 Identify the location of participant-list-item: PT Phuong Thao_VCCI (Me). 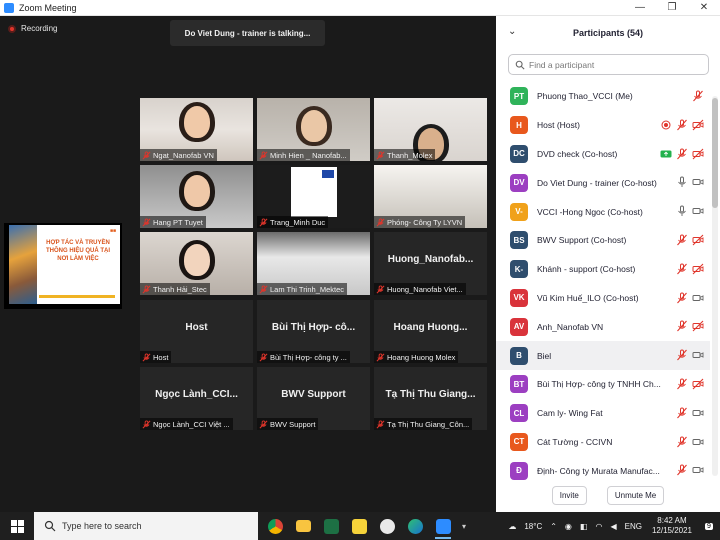
(603, 96).